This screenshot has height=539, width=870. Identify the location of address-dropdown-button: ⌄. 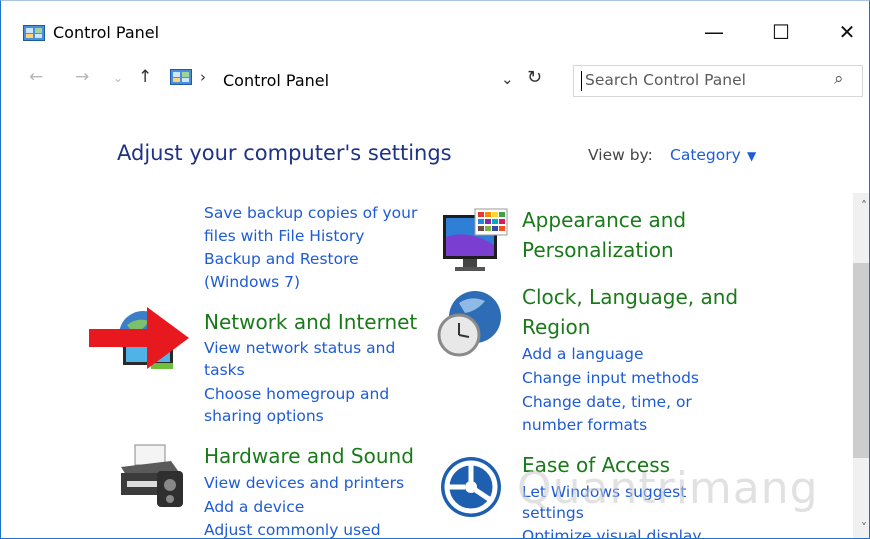
(507, 79).